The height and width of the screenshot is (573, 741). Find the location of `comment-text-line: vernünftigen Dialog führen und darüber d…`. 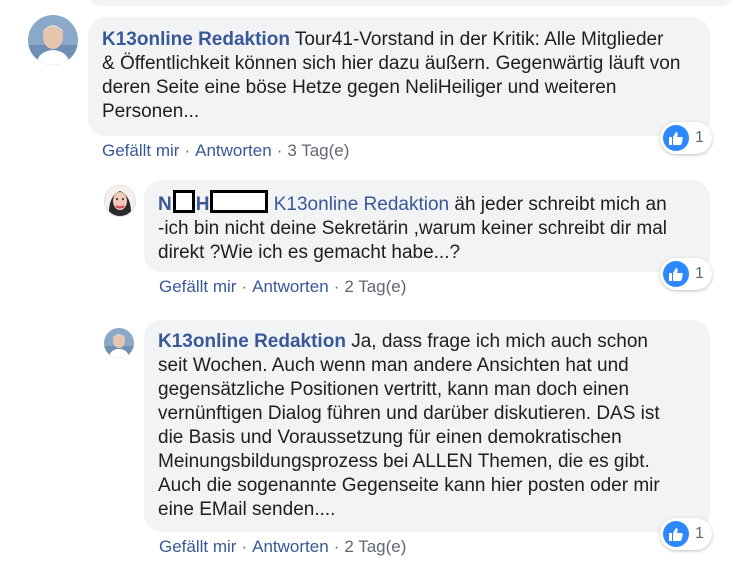

comment-text-line: vernünftigen Dialog führen und darüber d… is located at coordinates (409, 413).